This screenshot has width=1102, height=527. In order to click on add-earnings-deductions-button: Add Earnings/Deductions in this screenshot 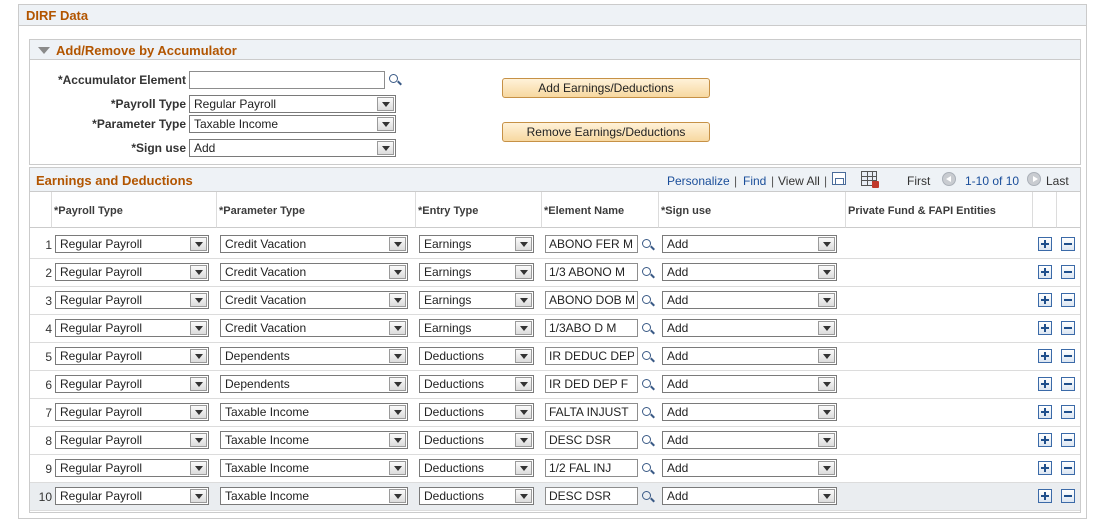, I will do `click(606, 88)`.